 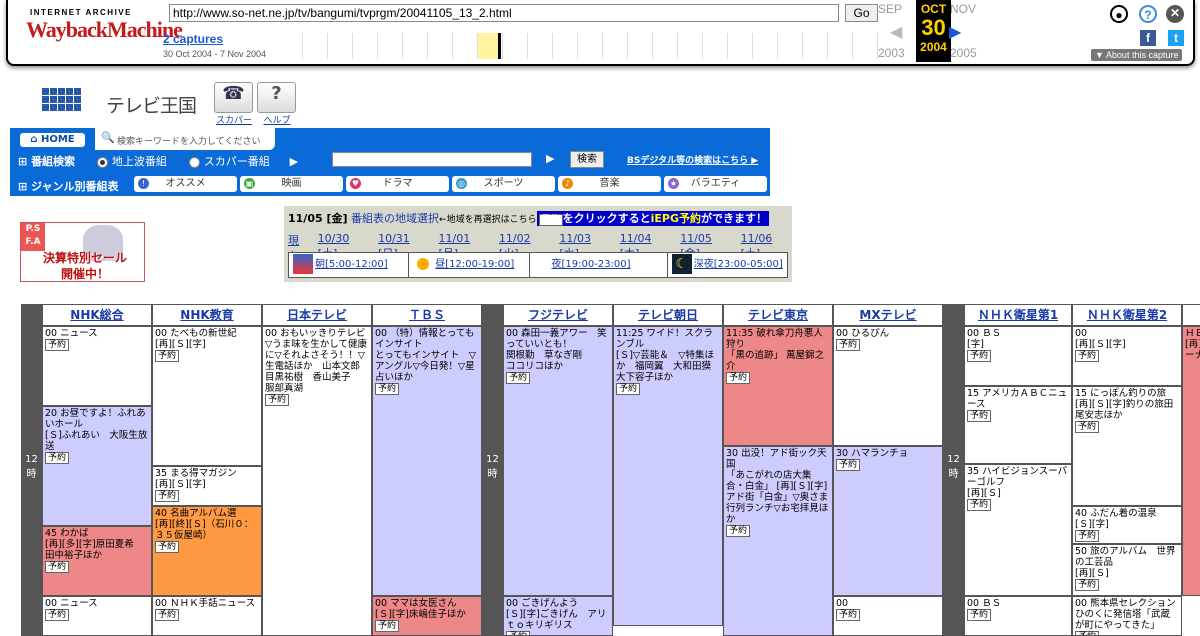 What do you see at coordinates (52, 140) in the screenshot?
I see `home-button: ⌂ HOME` at bounding box center [52, 140].